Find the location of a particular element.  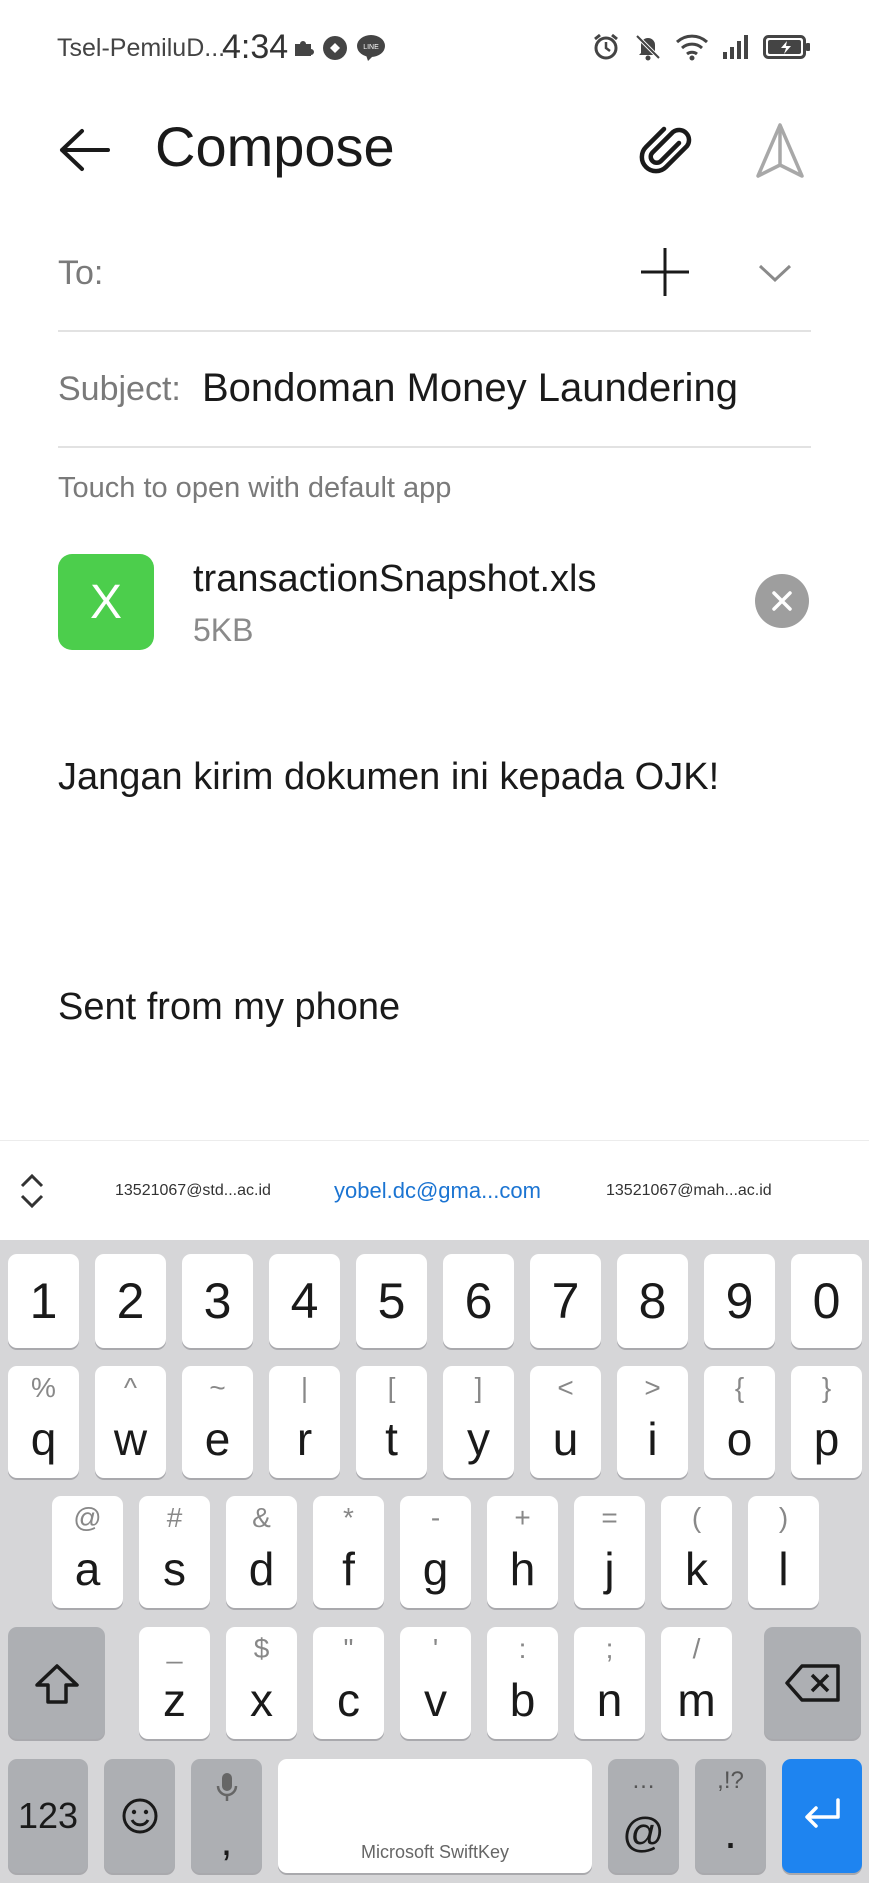

enter-key is located at coordinates (822, 1816).